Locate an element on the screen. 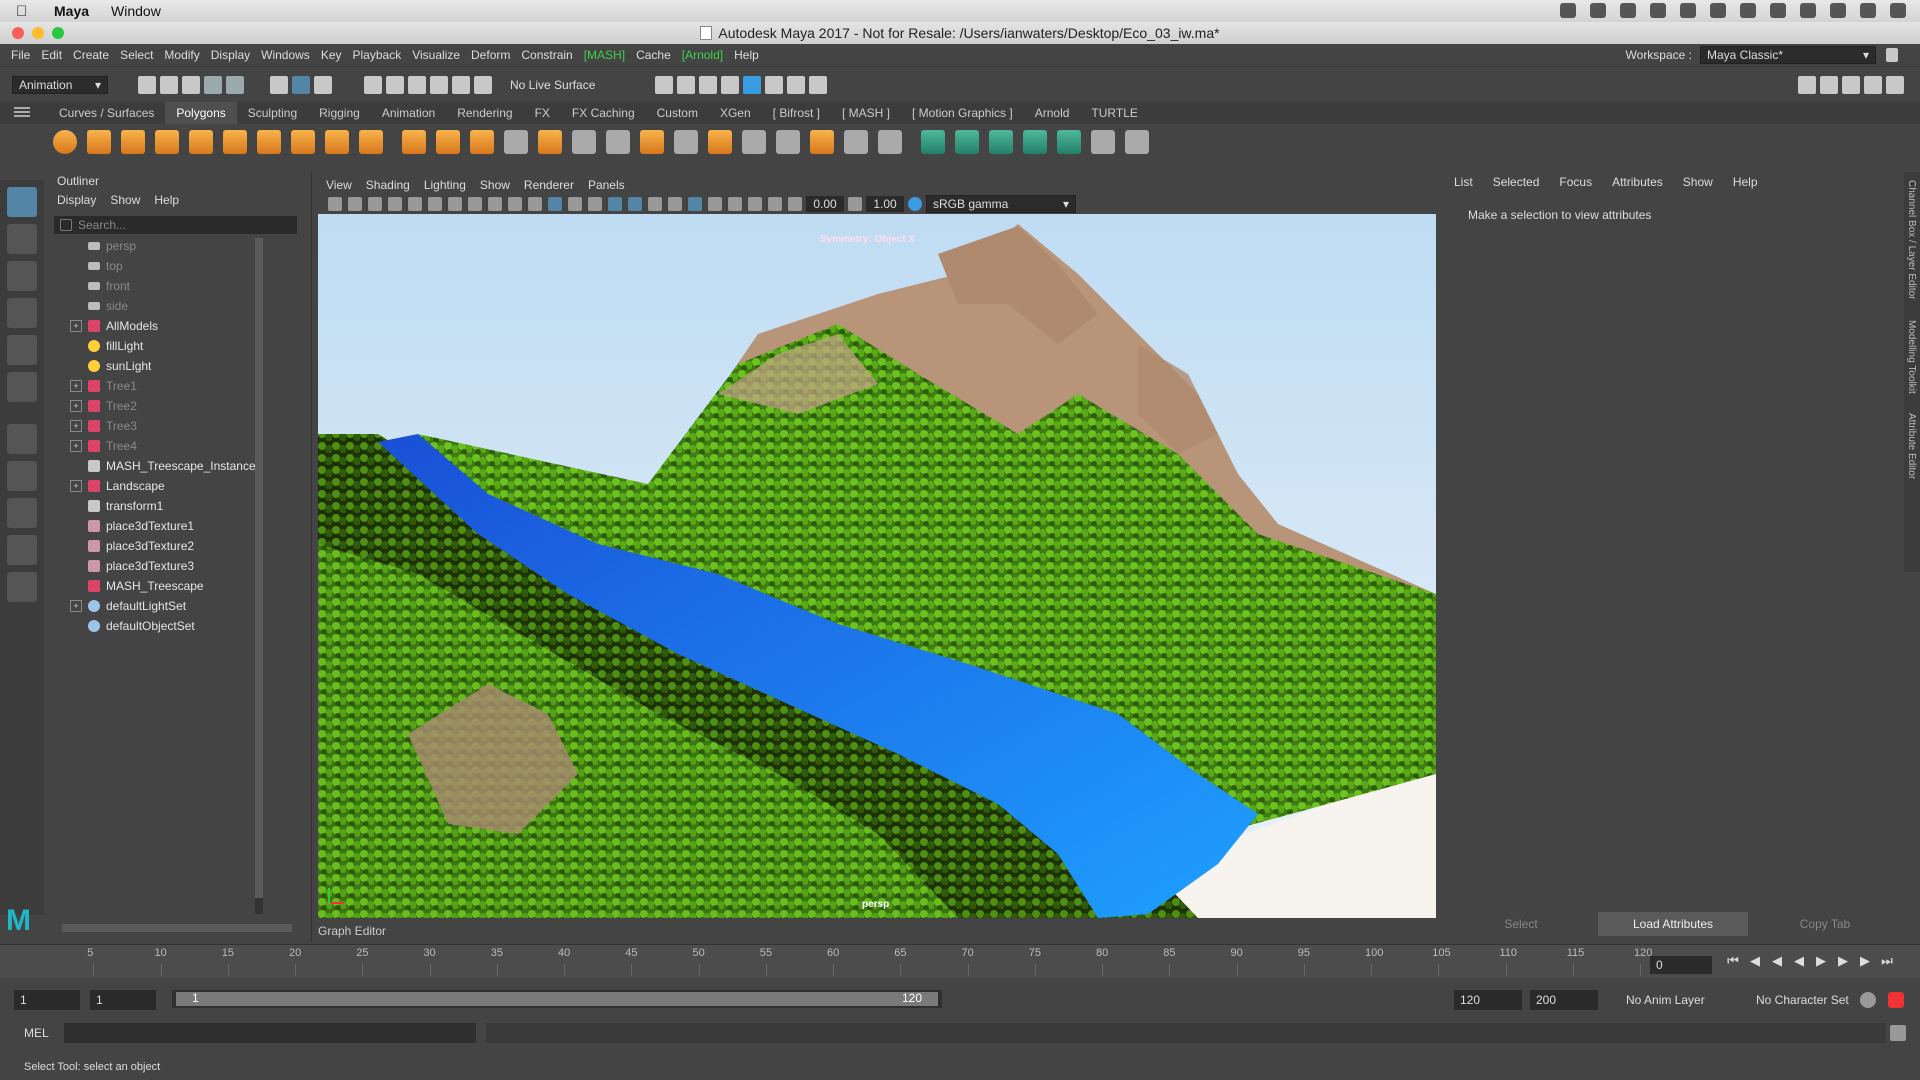  multi-cut-icon is located at coordinates (618, 142).